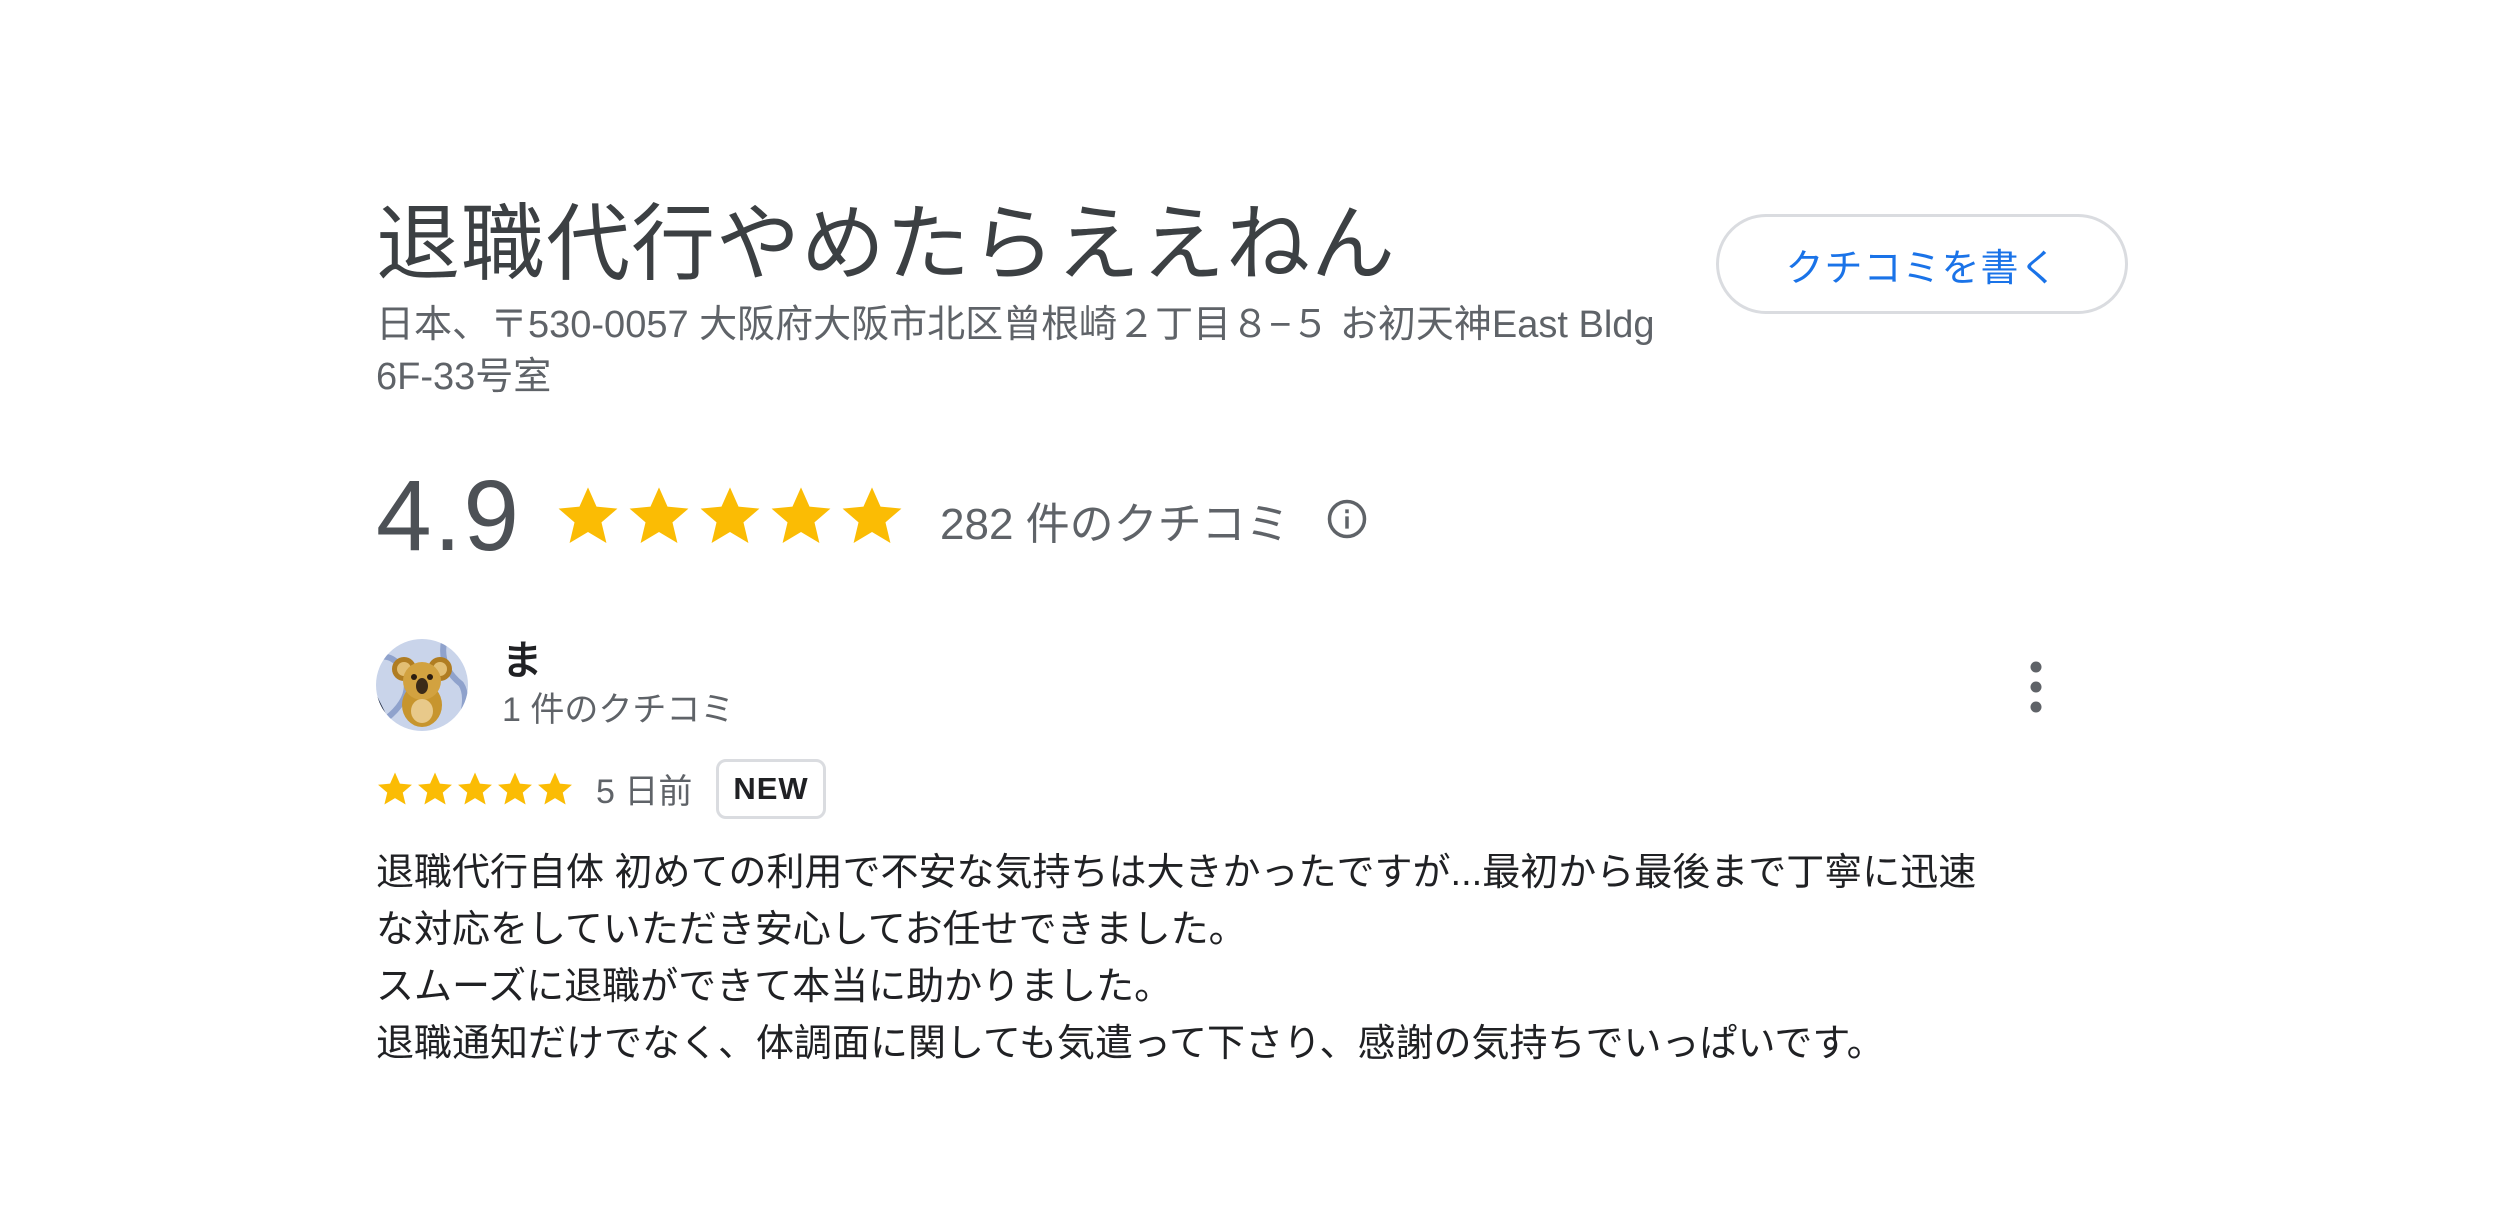 The height and width of the screenshot is (1205, 2500). What do you see at coordinates (618, 709) in the screenshot?
I see `reviewer-review-count: 1 件のクチコミ` at bounding box center [618, 709].